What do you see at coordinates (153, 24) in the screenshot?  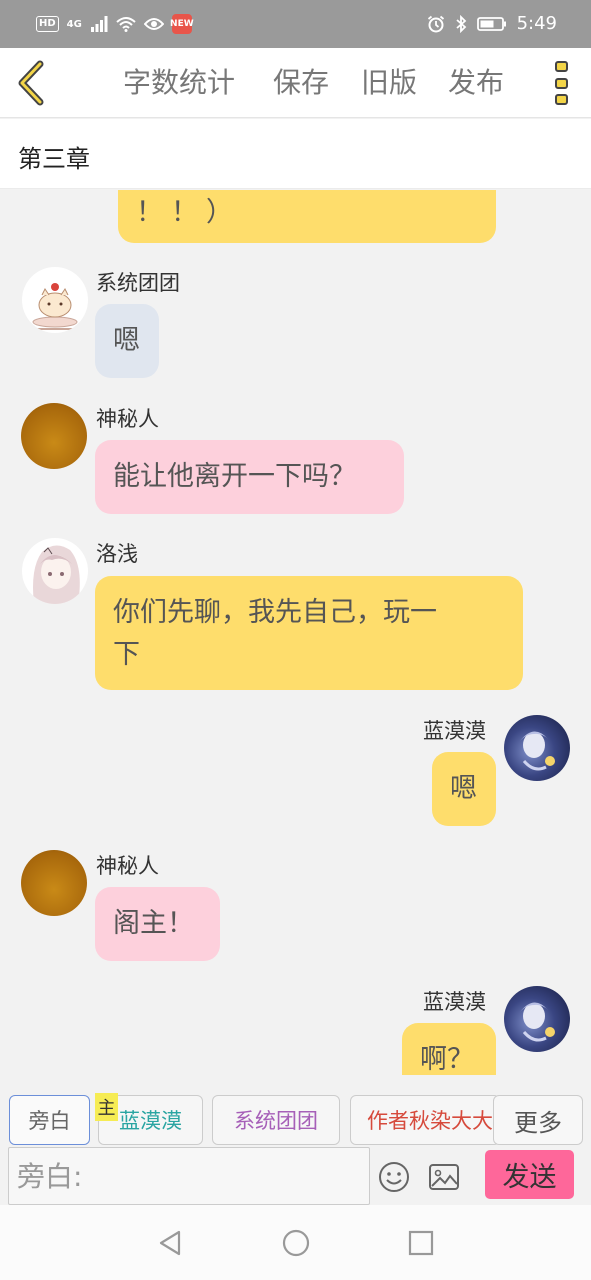 I see `eye-icon` at bounding box center [153, 24].